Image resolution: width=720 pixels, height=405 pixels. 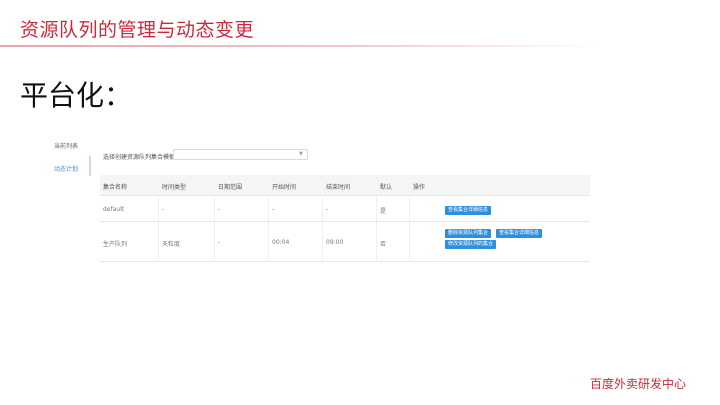 I want to click on column-header-end-time: 结束时间, so click(x=338, y=187).